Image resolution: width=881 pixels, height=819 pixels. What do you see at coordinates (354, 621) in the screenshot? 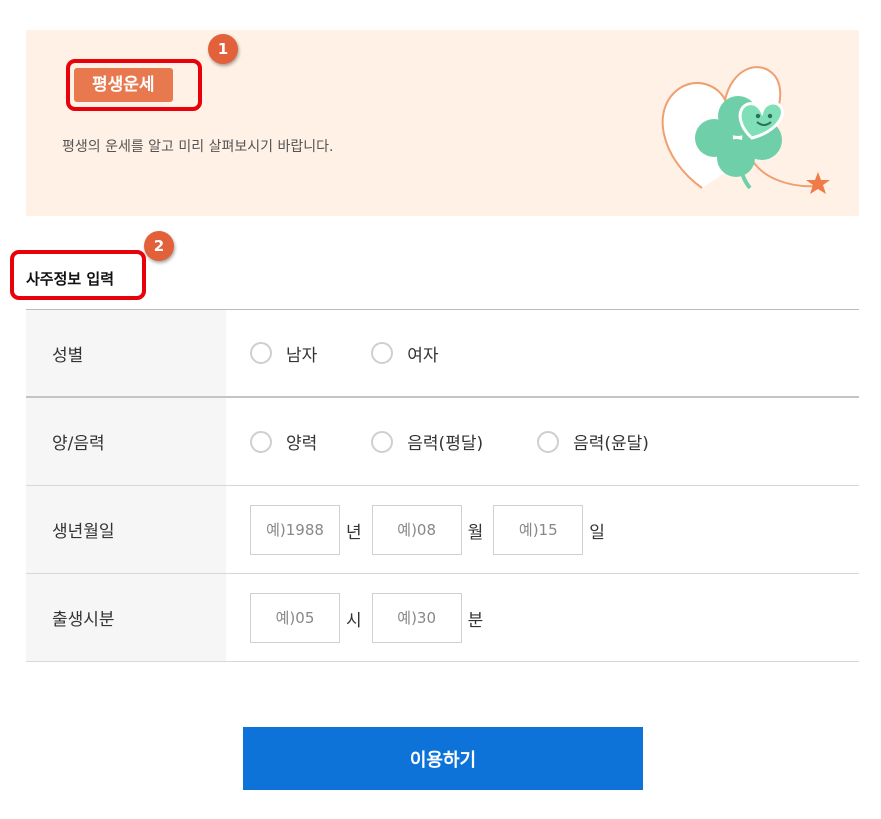
I see `hour-unit: 시` at bounding box center [354, 621].